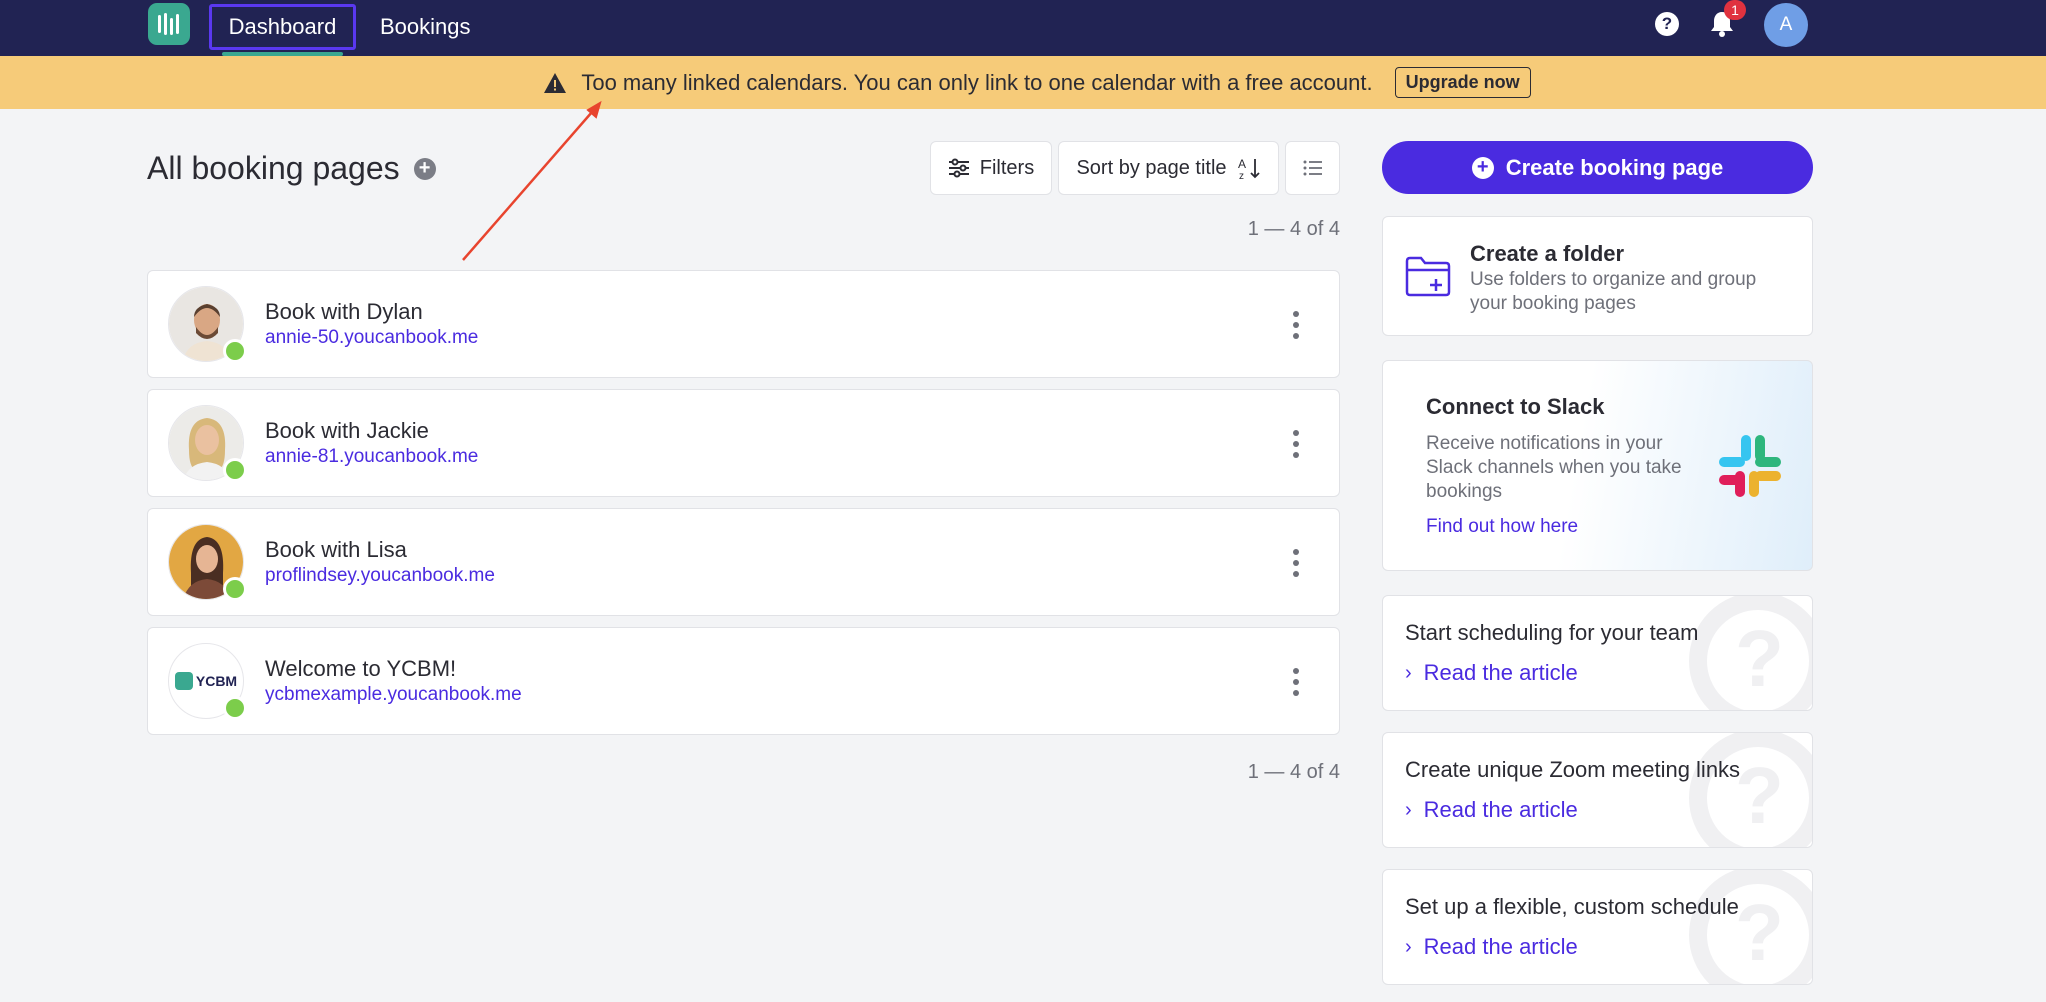 The image size is (2046, 1002). What do you see at coordinates (347, 430) in the screenshot?
I see `booking-page-title: Book with Jackie` at bounding box center [347, 430].